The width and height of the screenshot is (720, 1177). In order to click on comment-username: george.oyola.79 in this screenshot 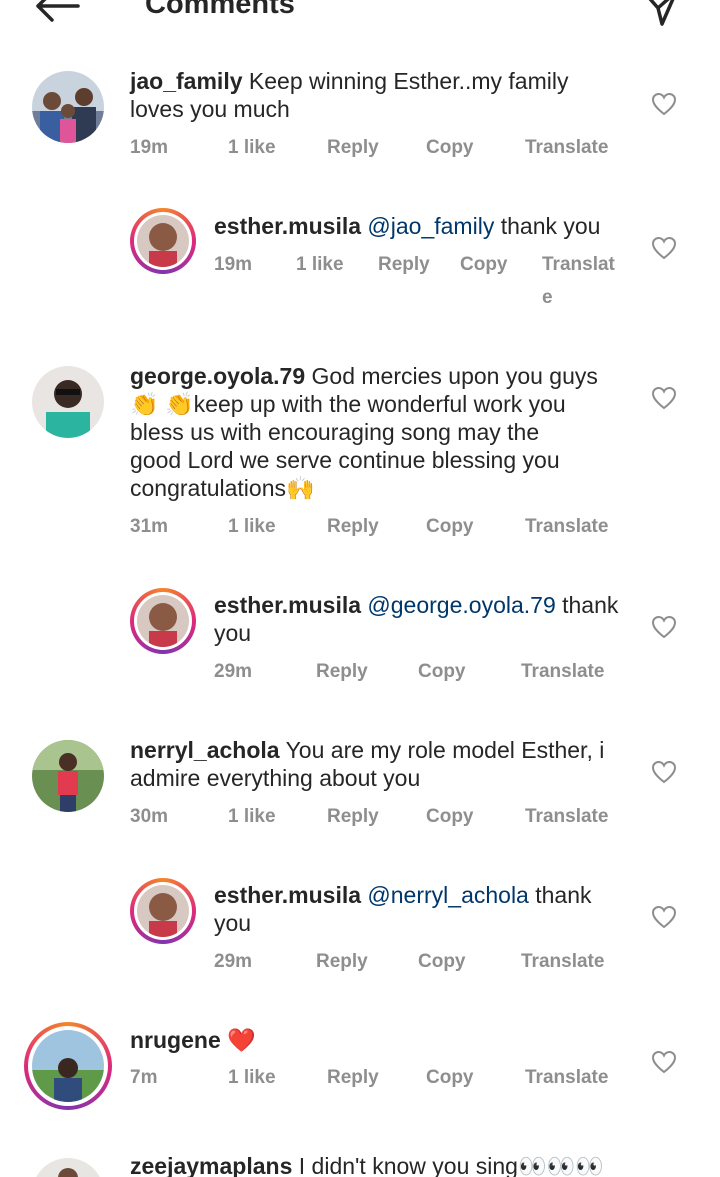, I will do `click(217, 376)`.